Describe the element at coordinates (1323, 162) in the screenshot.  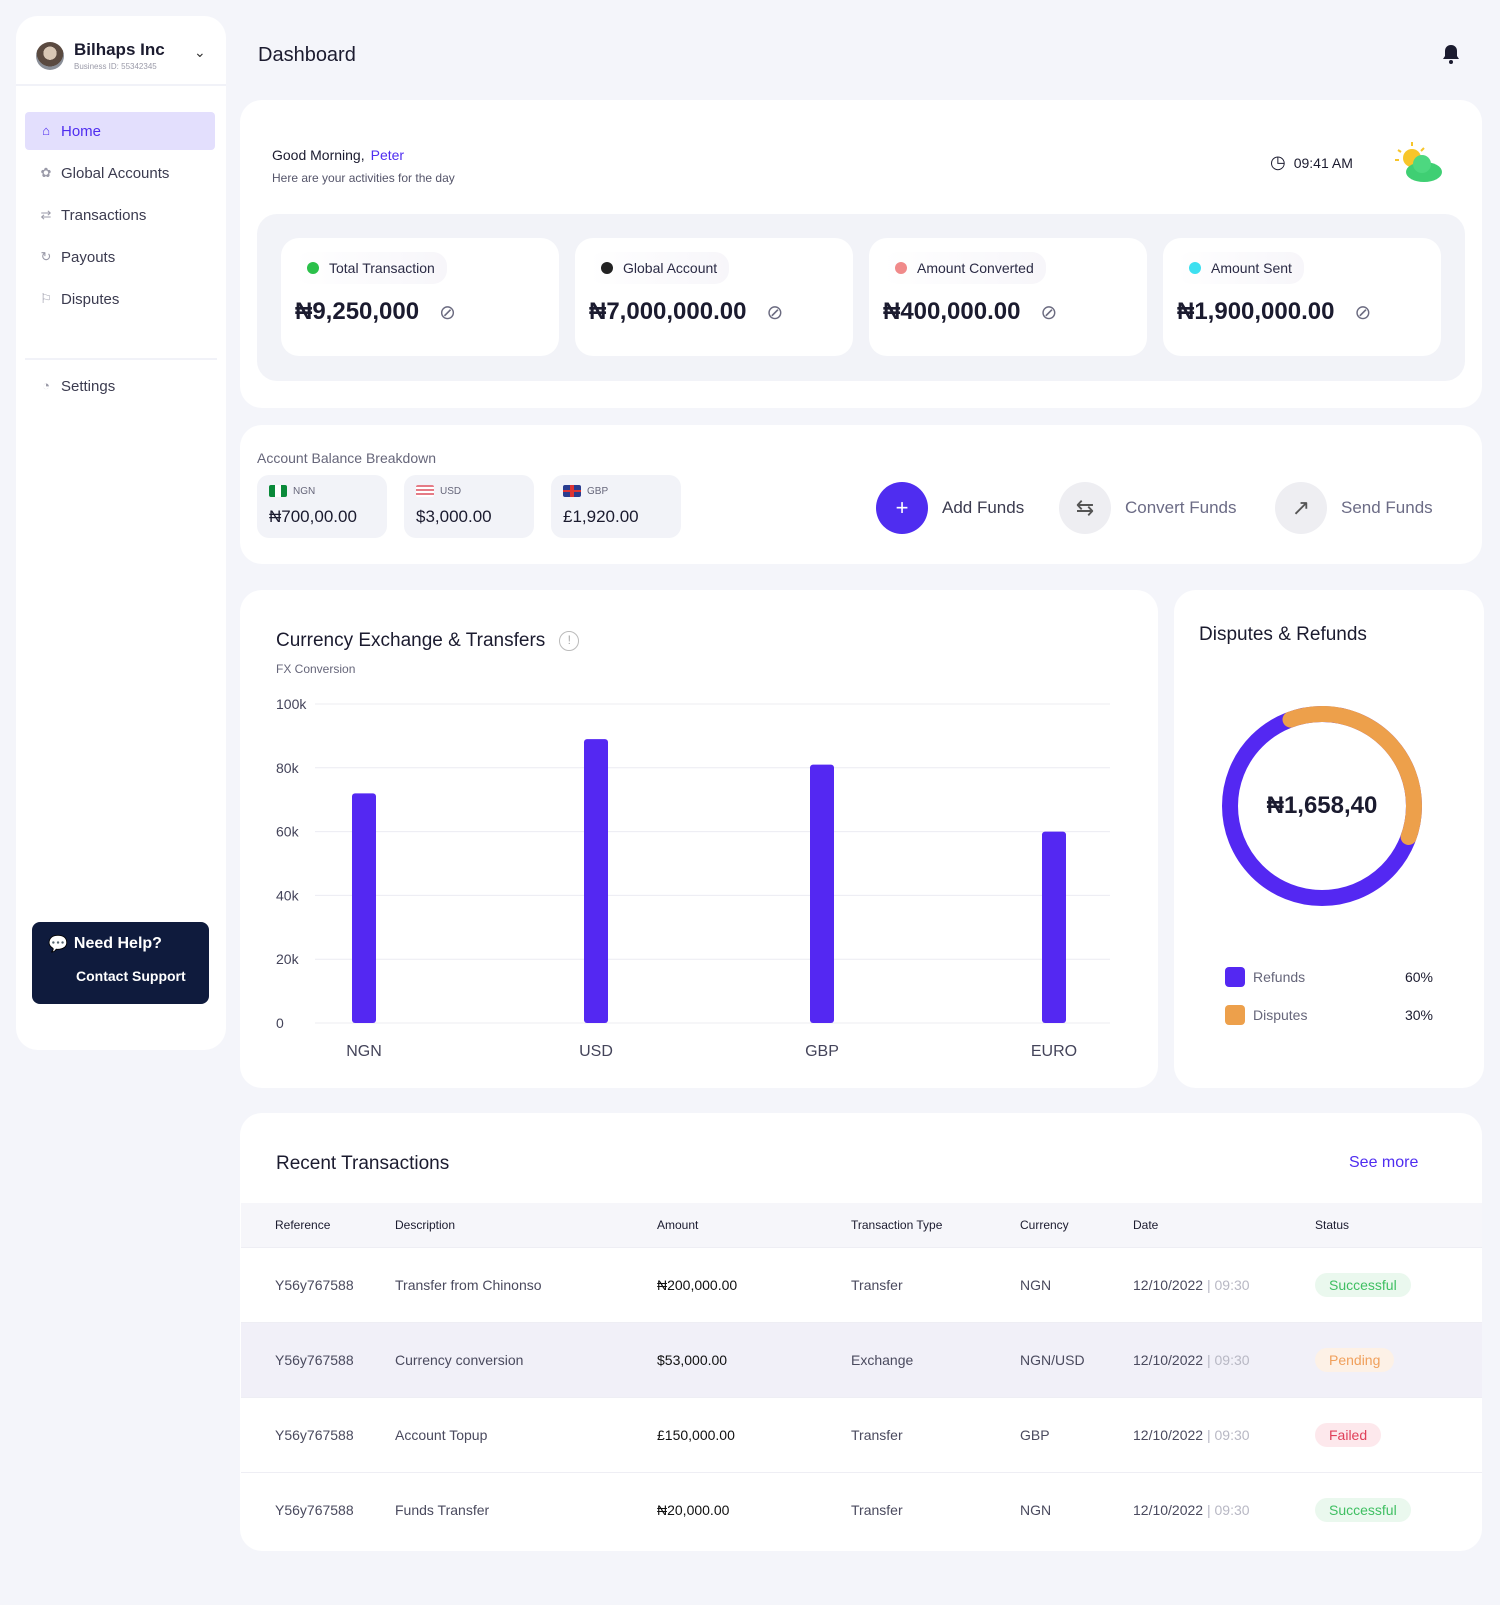
I see `time-text: 09:41 AM` at that location.